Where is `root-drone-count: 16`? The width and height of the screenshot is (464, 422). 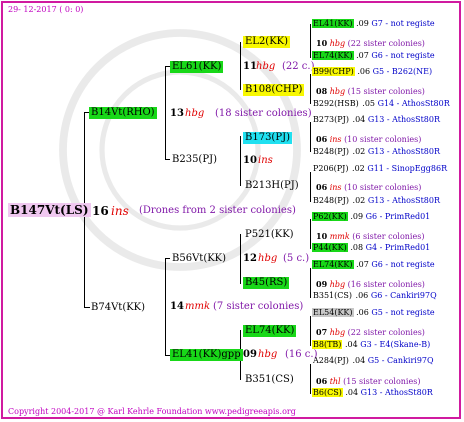 root-drone-count: 16 is located at coordinates (100, 211).